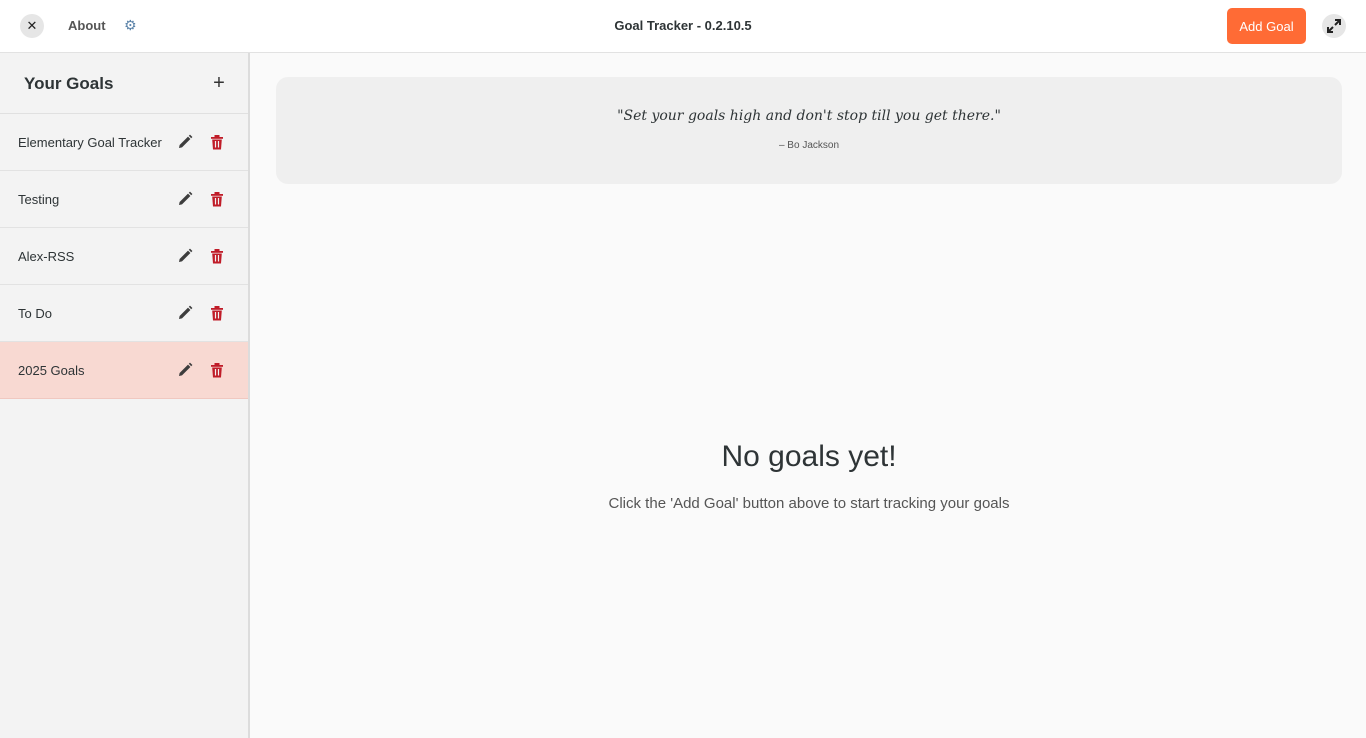 This screenshot has height=738, width=1366. Describe the element at coordinates (219, 83) in the screenshot. I see `add-goal-sidebar-icon: +` at that location.